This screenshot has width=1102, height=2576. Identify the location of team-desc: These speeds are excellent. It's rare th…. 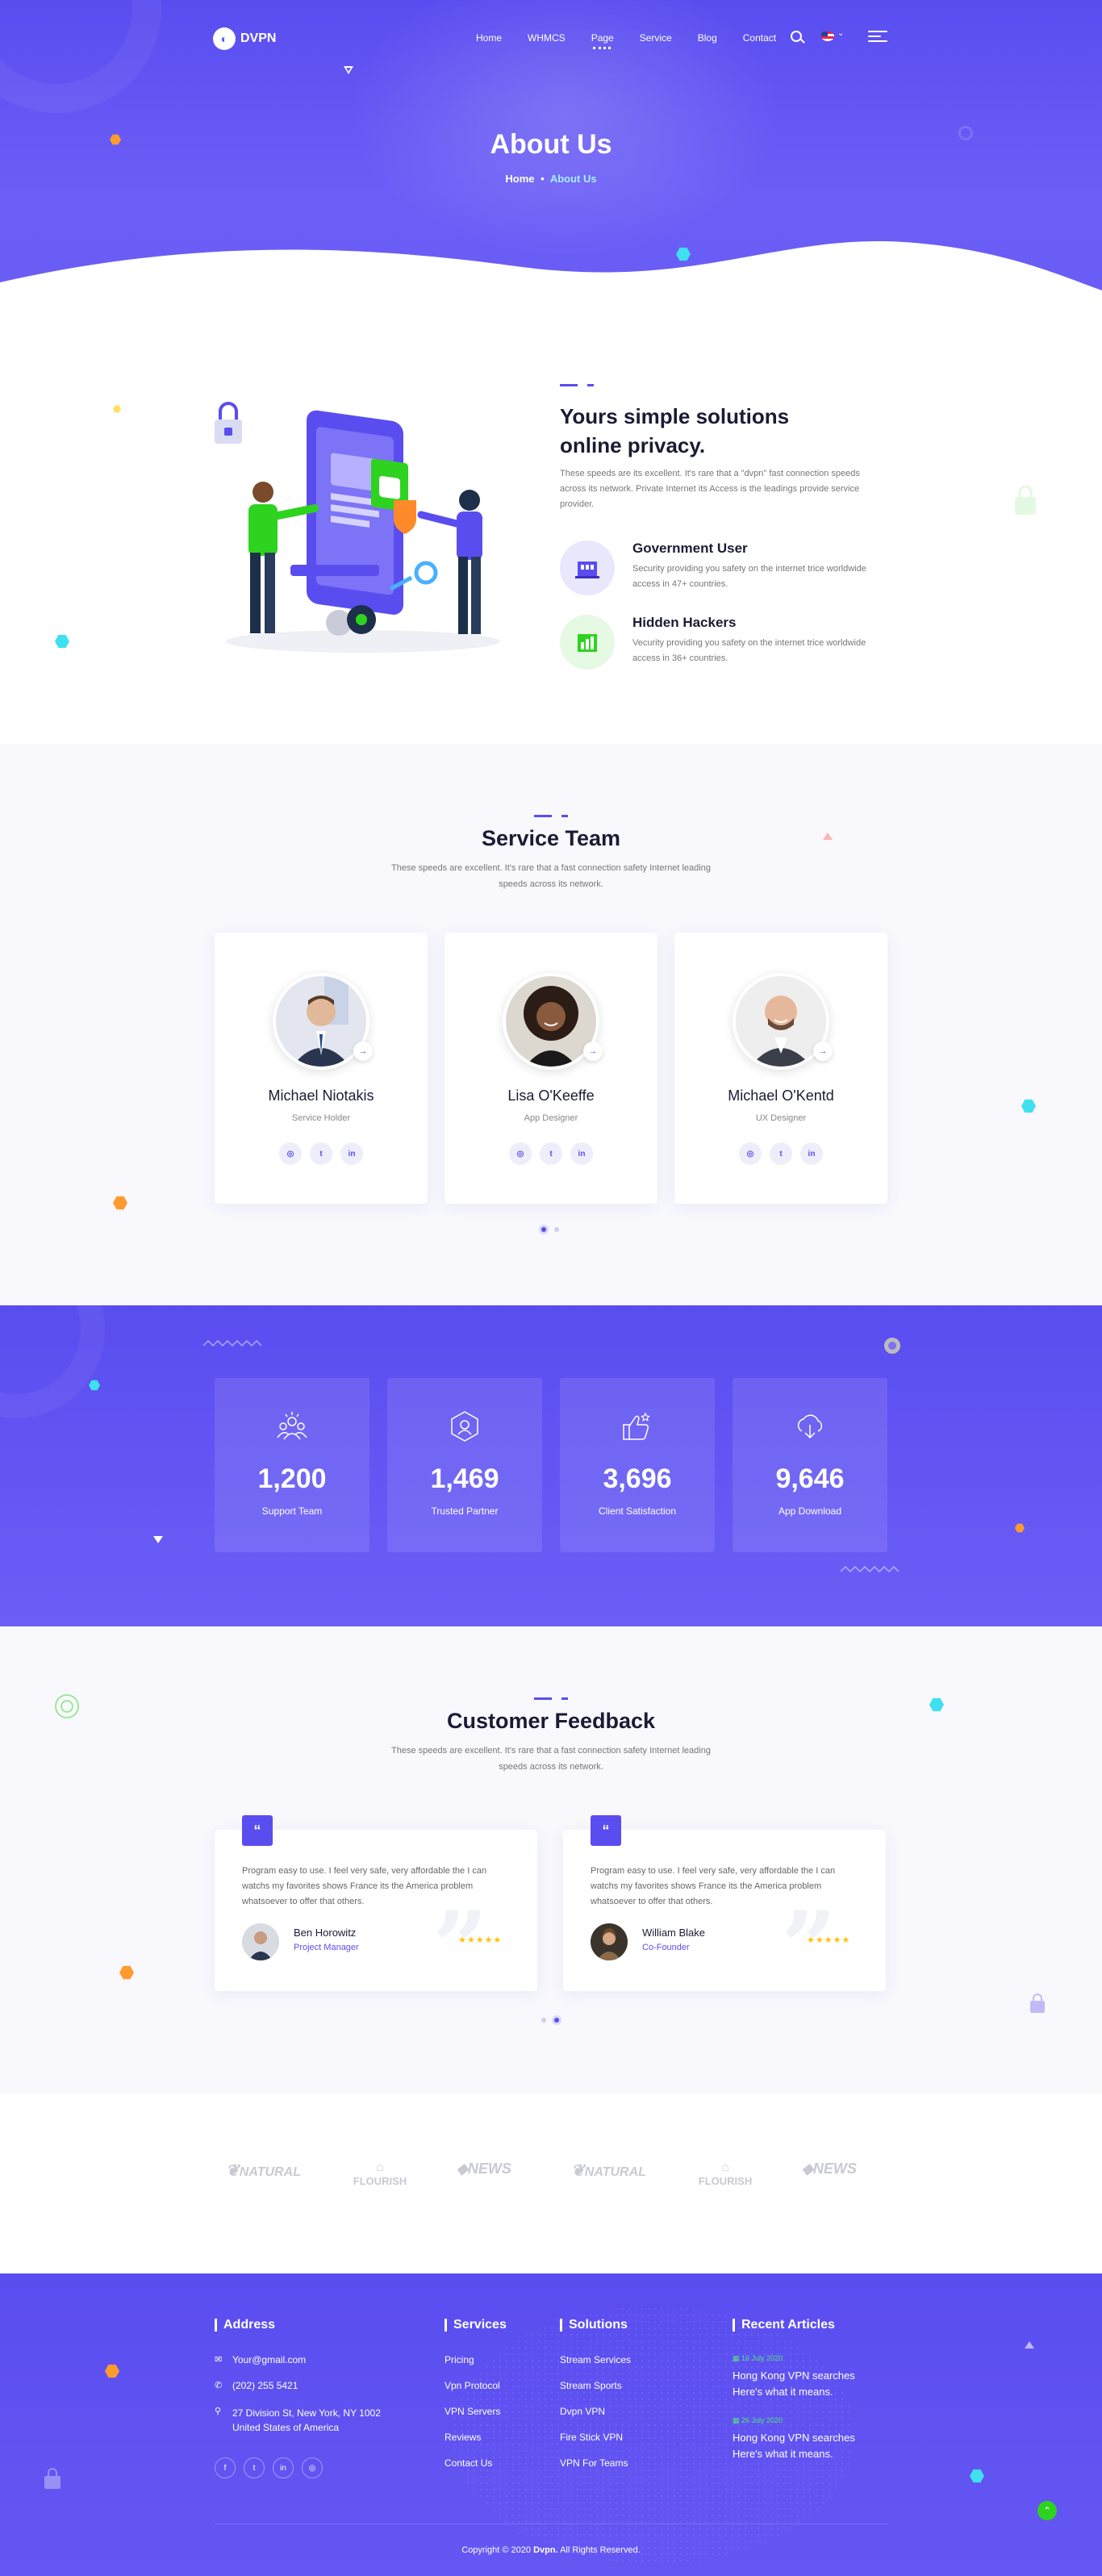
(551, 876).